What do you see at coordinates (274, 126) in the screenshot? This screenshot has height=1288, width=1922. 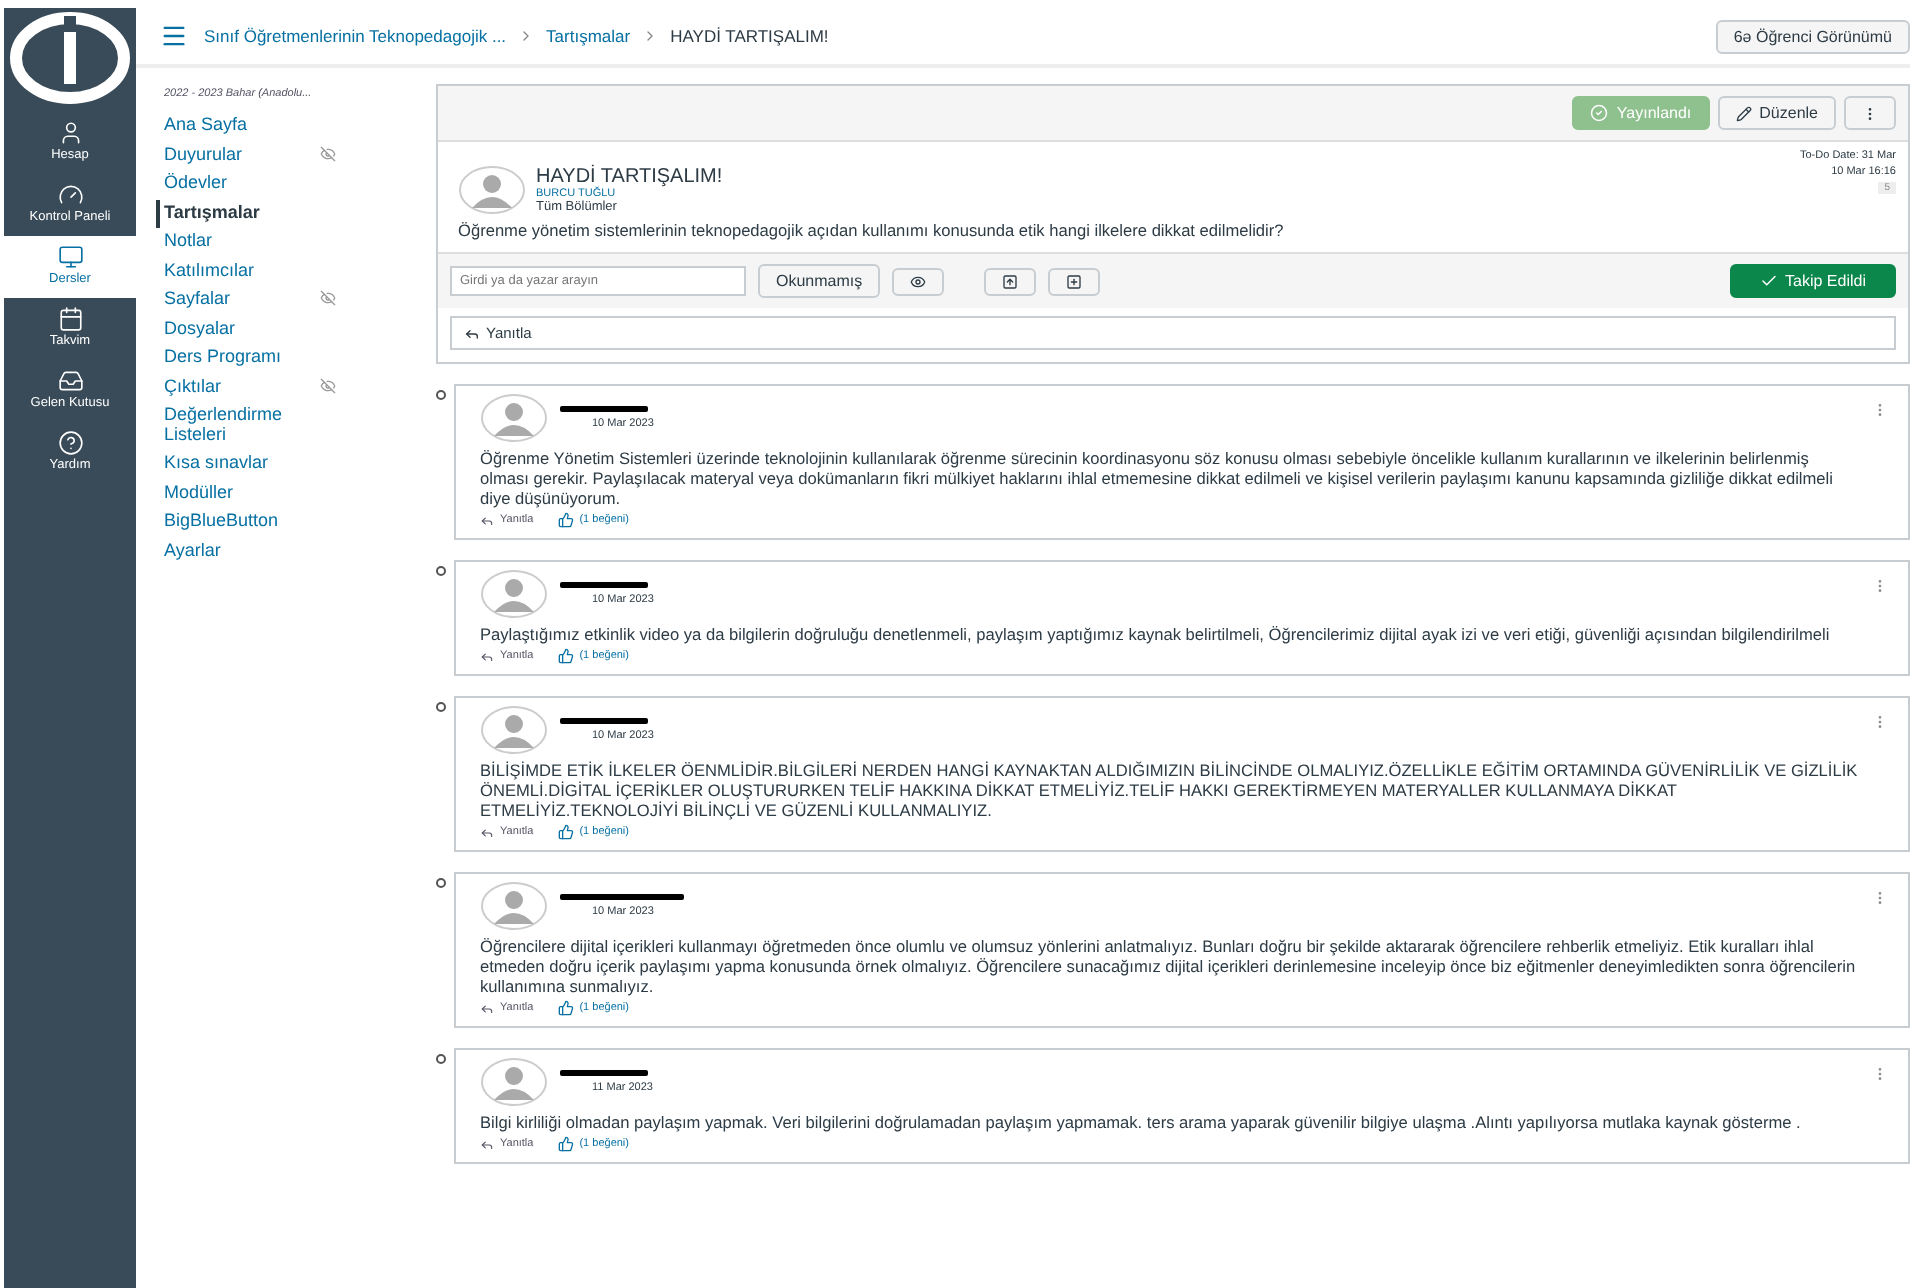 I see `course-nav-link: Ana Sayfa` at bounding box center [274, 126].